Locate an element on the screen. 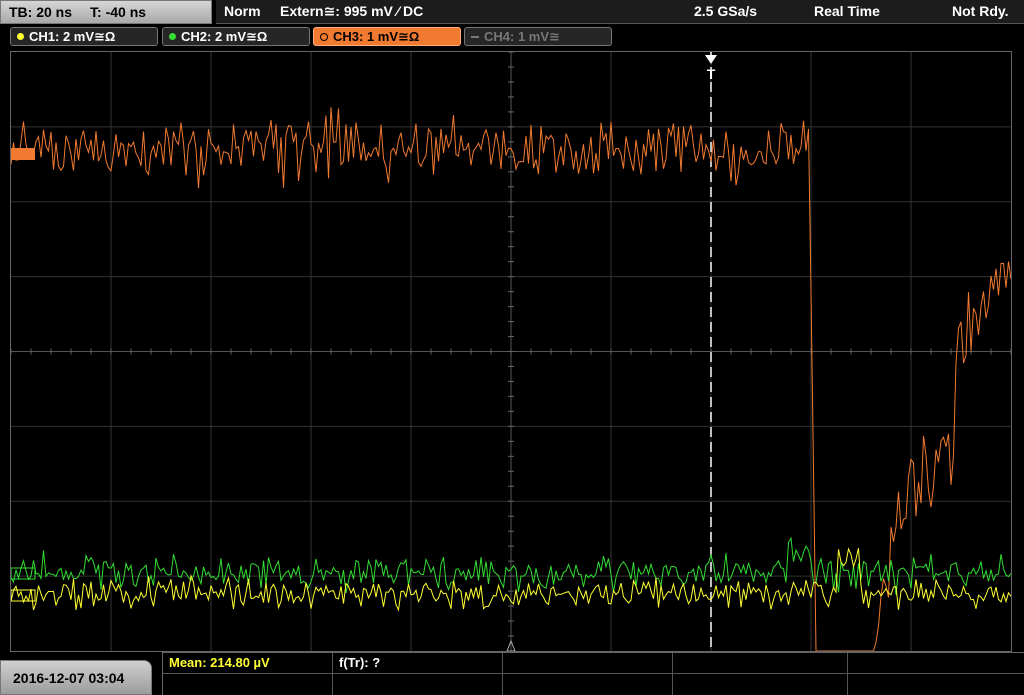 The image size is (1024, 695). trigger-offset-label: T: -40 ns is located at coordinates (118, 12).